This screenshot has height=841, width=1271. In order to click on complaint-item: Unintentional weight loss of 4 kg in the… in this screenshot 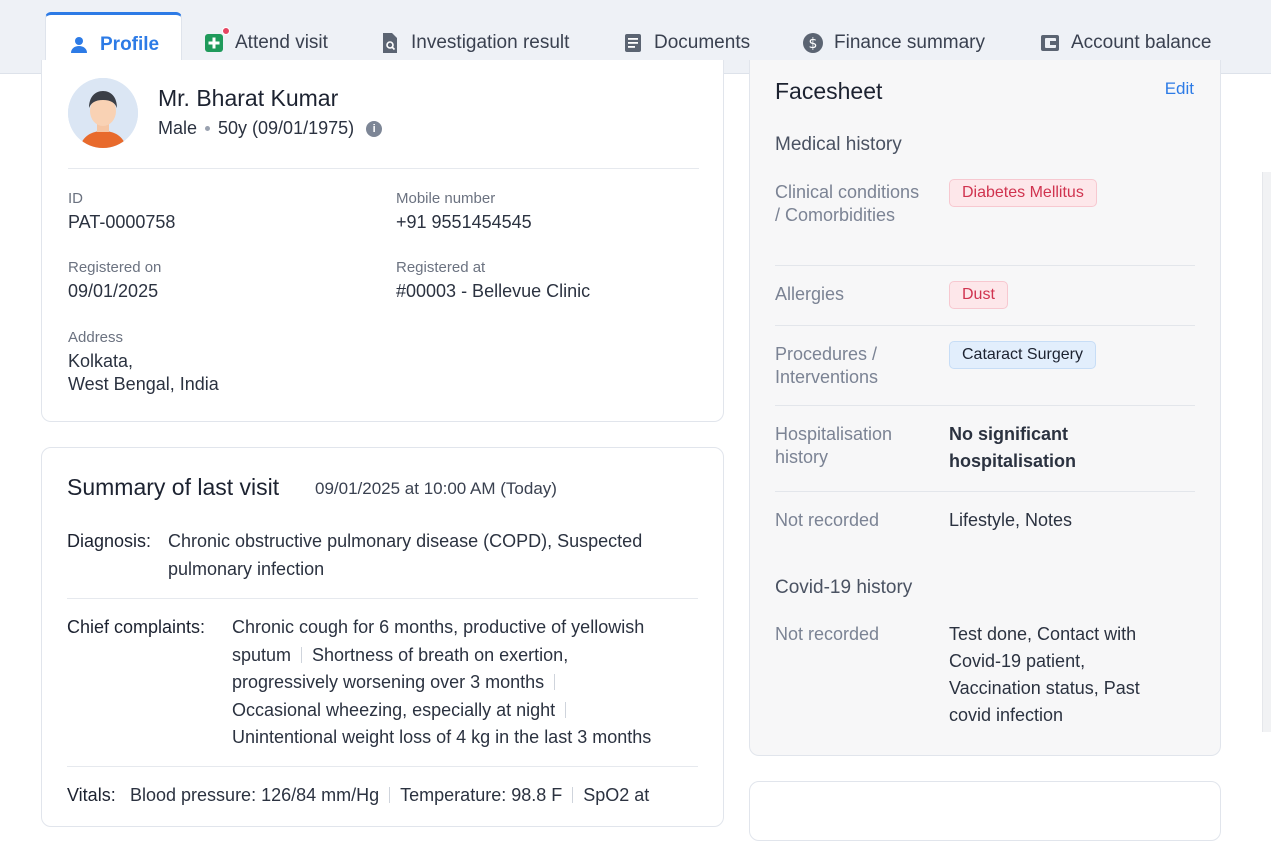, I will do `click(442, 737)`.